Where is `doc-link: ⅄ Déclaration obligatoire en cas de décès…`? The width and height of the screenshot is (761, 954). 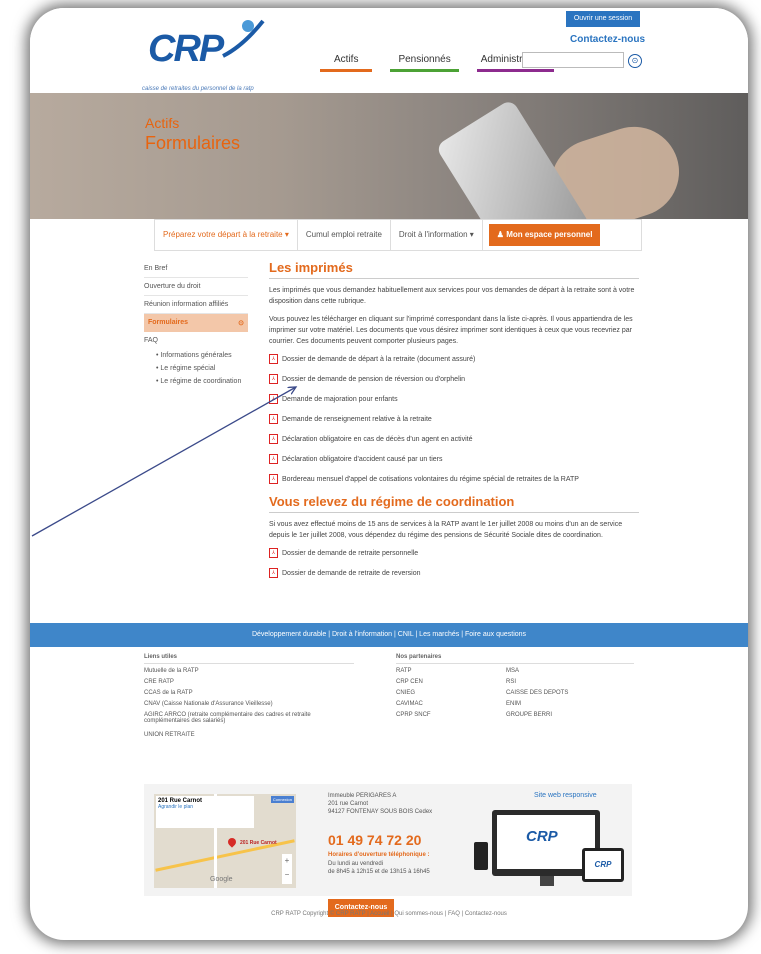
doc-link: ⅄ Déclaration obligatoire en cas de décès… is located at coordinates (454, 439).